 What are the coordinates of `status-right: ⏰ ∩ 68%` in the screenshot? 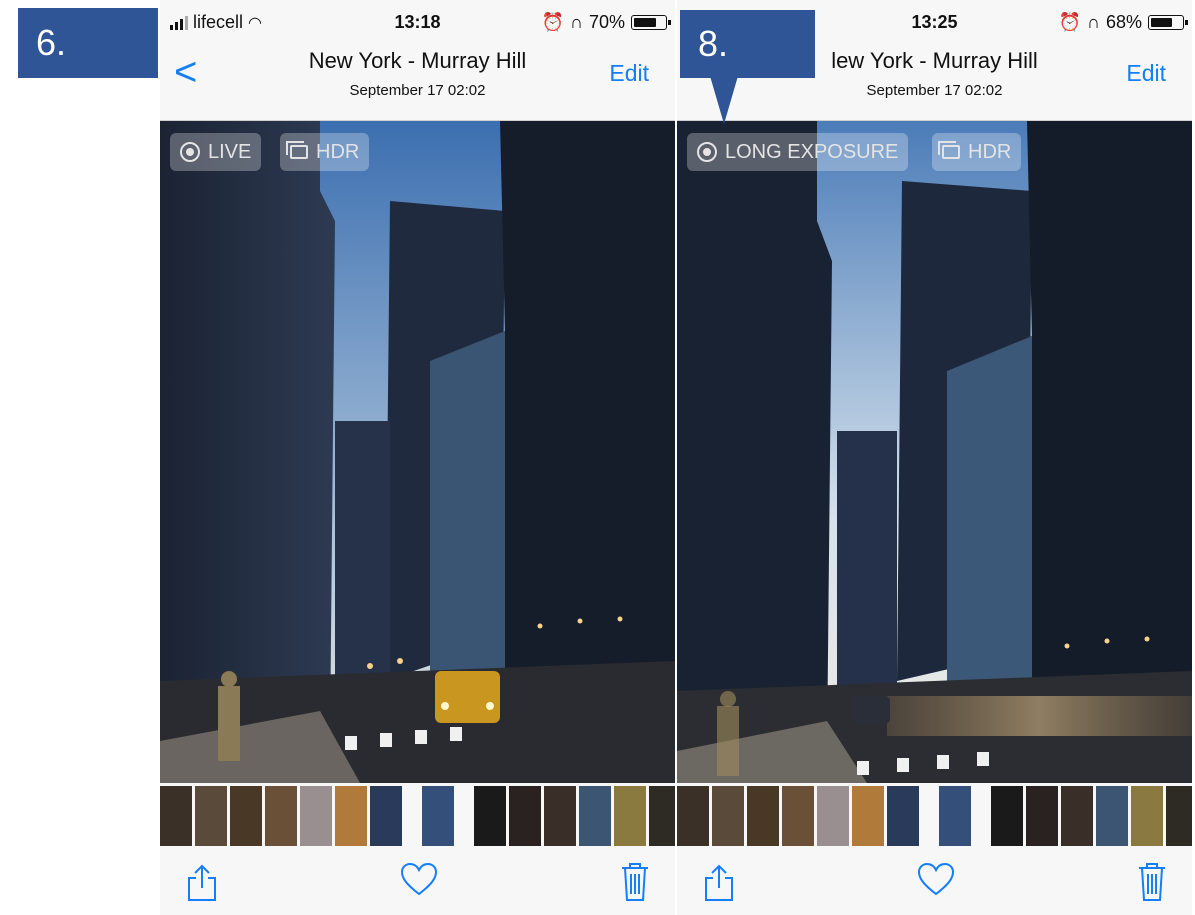 It's located at (1123, 22).